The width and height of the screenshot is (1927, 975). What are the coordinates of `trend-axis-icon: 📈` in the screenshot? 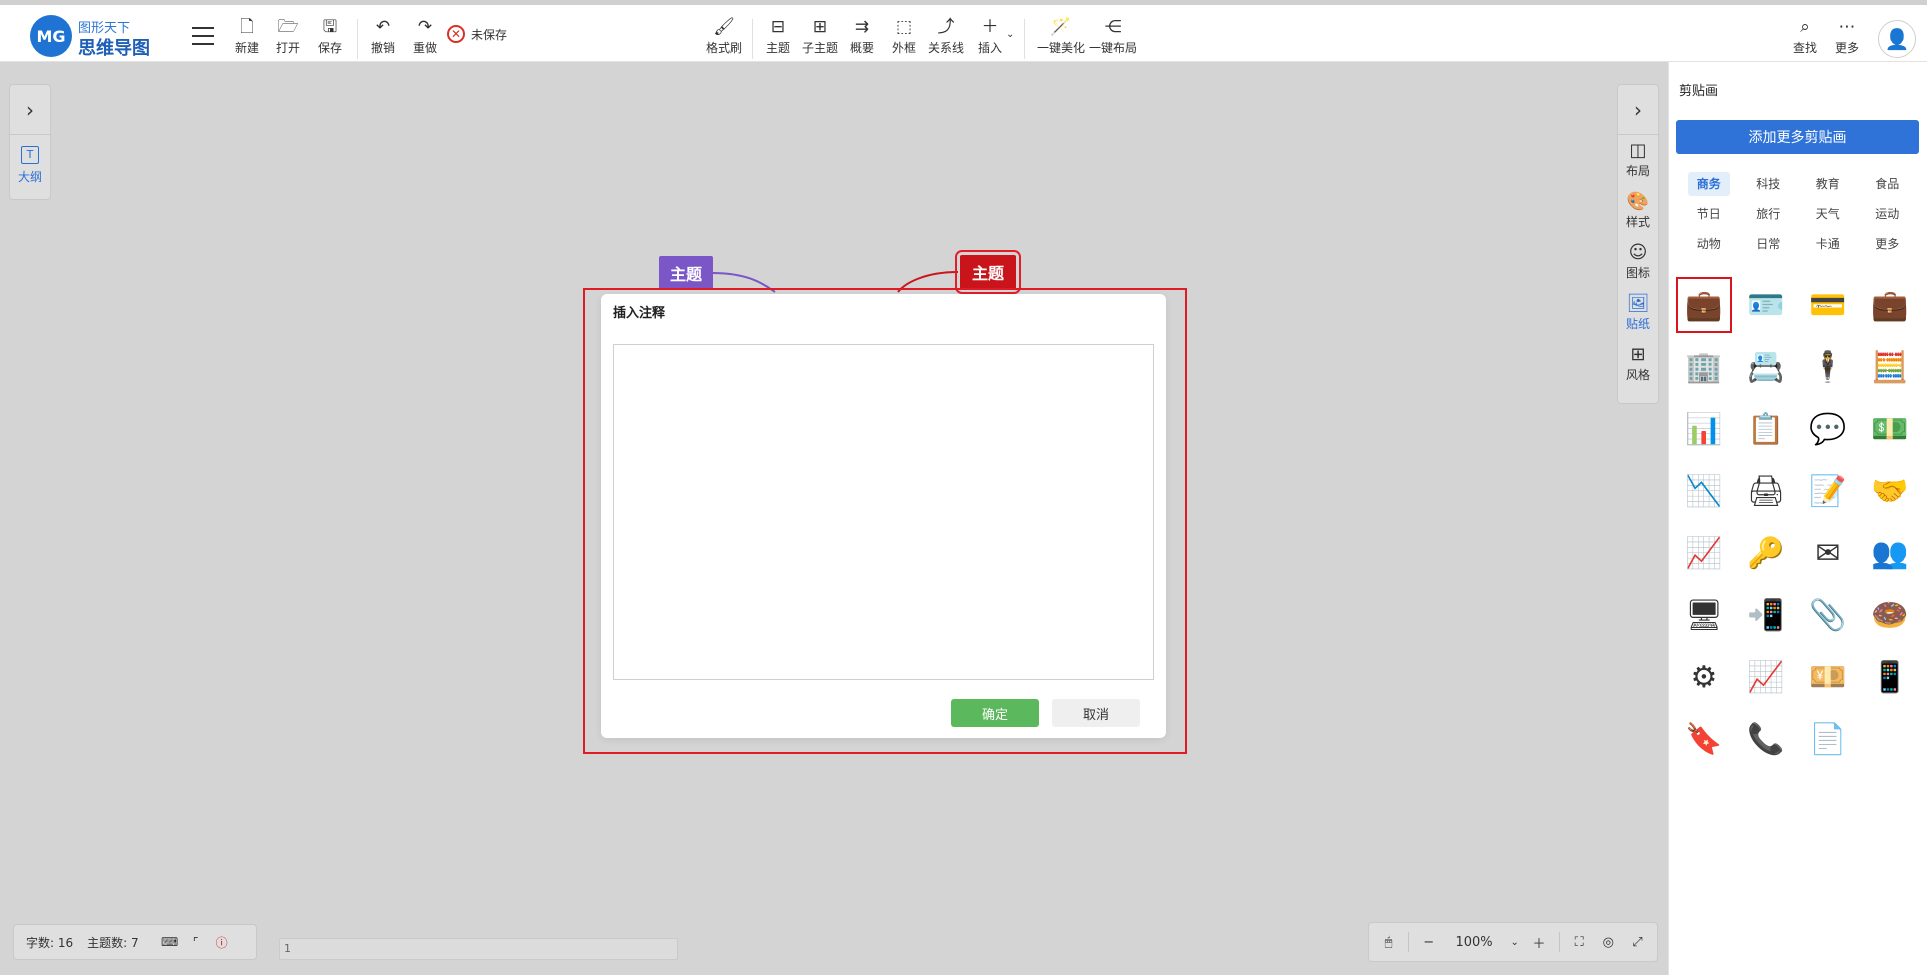 It's located at (1766, 677).